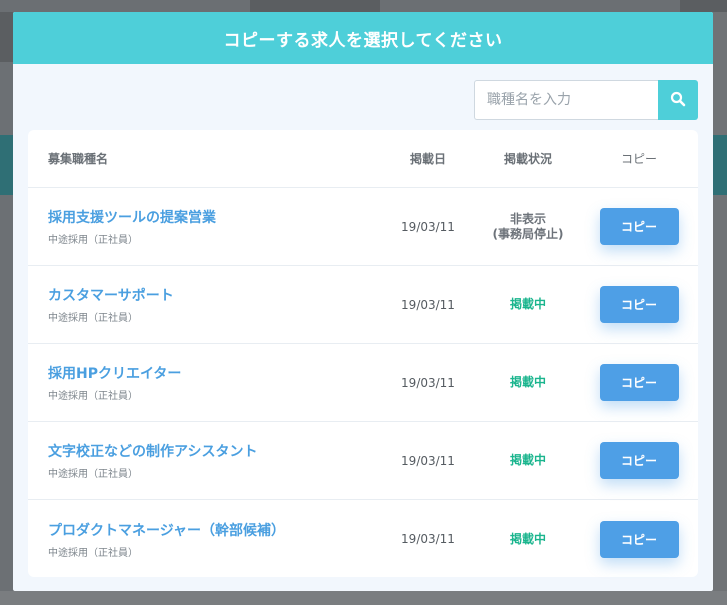 The image size is (727, 605). What do you see at coordinates (527, 159) in the screenshot?
I see `header-status: 掲載状況` at bounding box center [527, 159].